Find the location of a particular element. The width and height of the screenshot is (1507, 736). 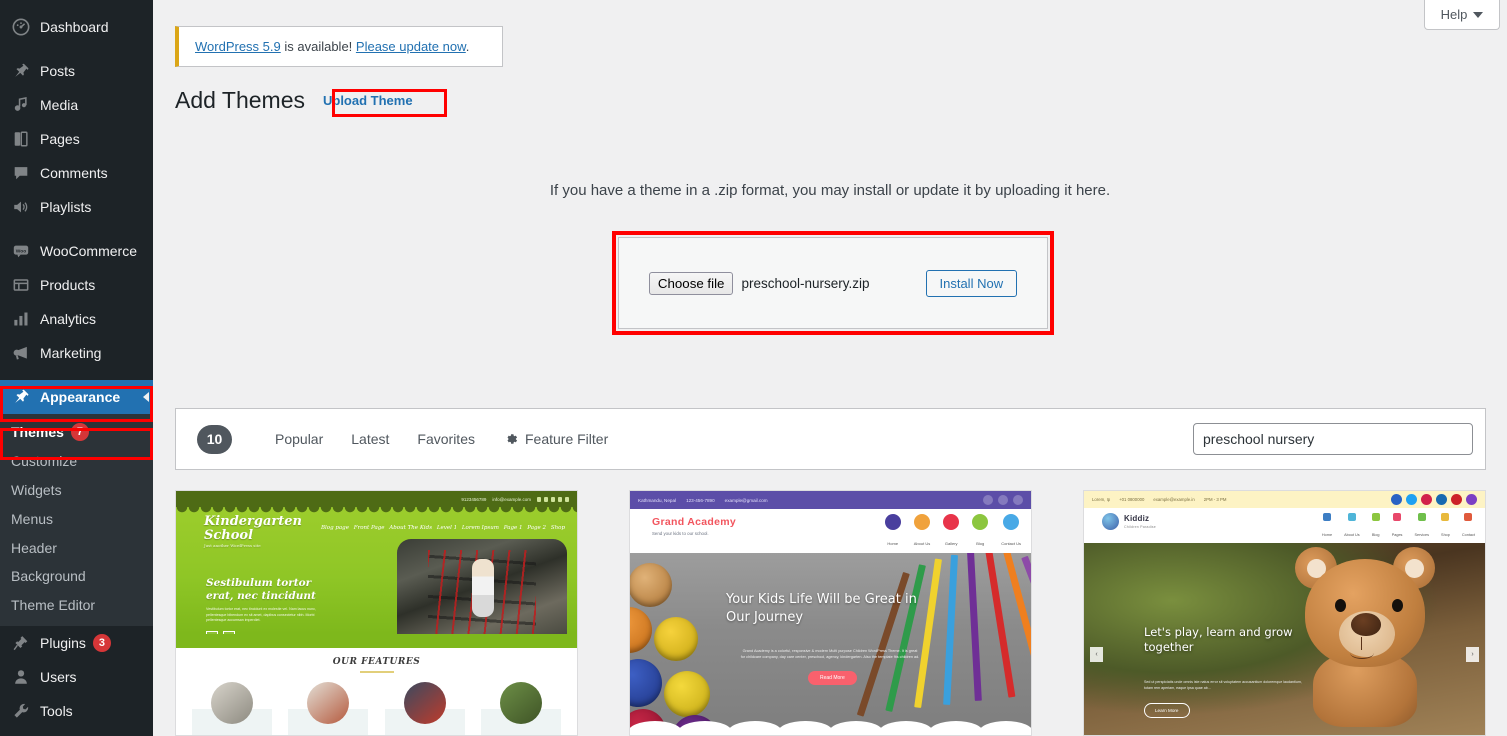

theme3-menu-item: About Us is located at coordinates (1352, 527).